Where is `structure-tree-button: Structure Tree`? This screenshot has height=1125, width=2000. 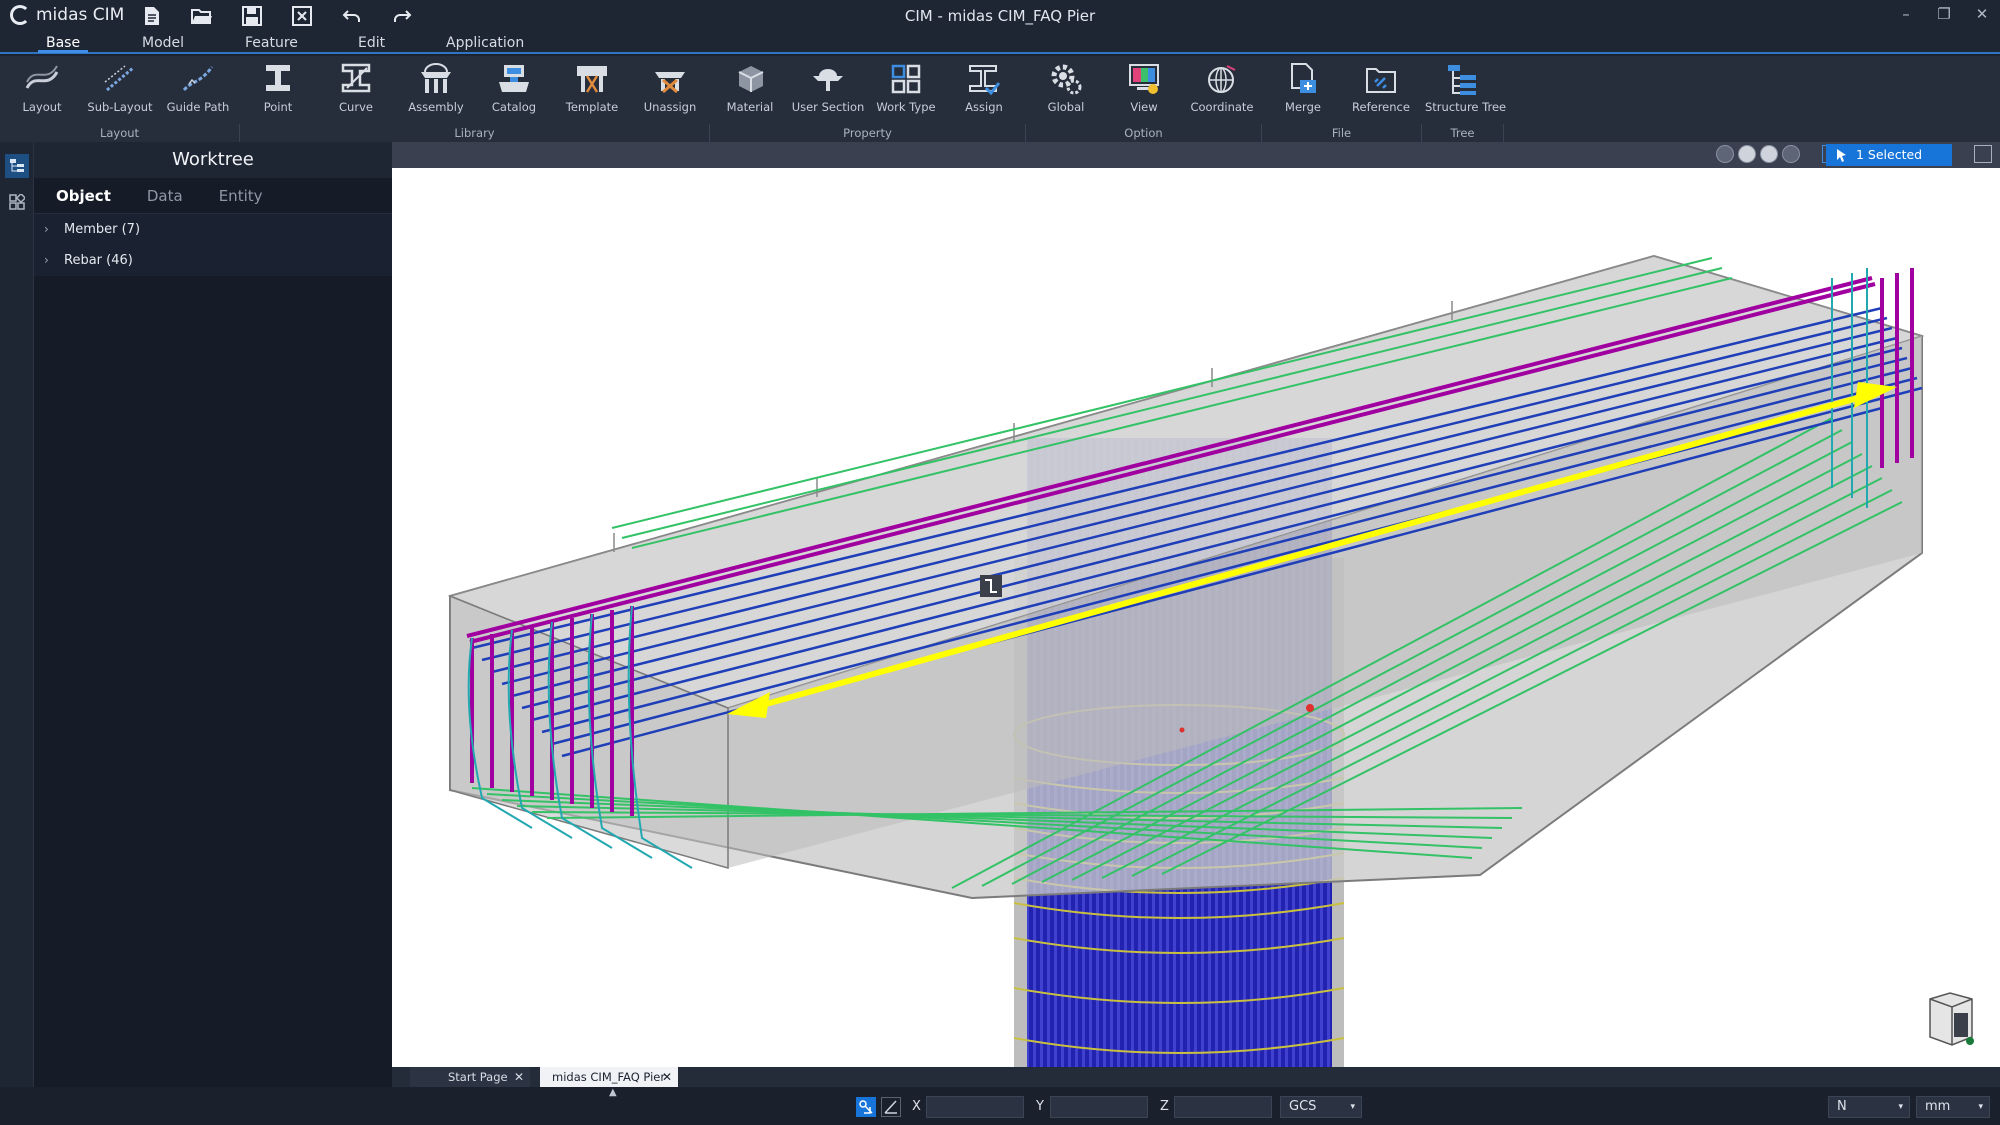
structure-tree-button: Structure Tree is located at coordinates (1465, 92).